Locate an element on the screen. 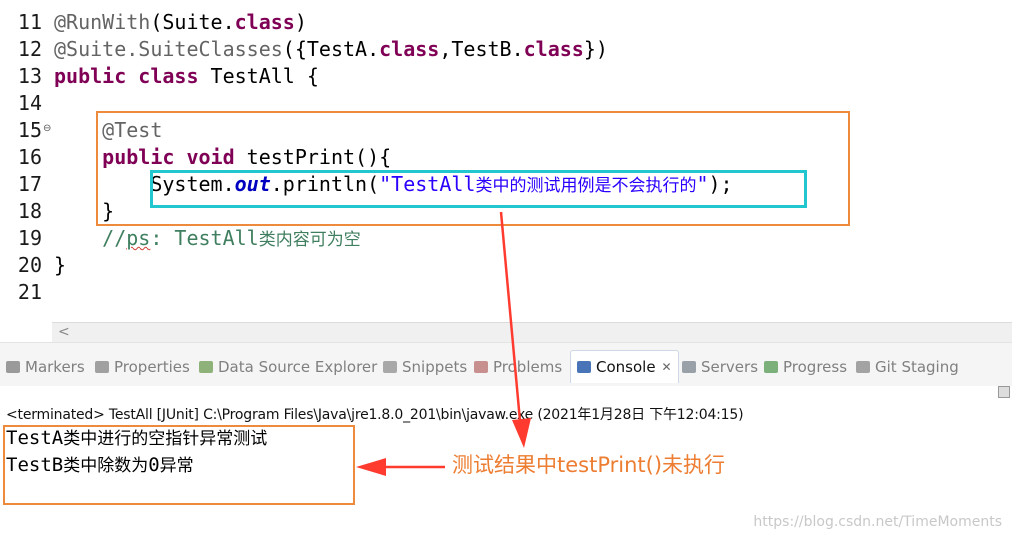 The height and width of the screenshot is (538, 1012). close-icon: ✕ is located at coordinates (667, 367).